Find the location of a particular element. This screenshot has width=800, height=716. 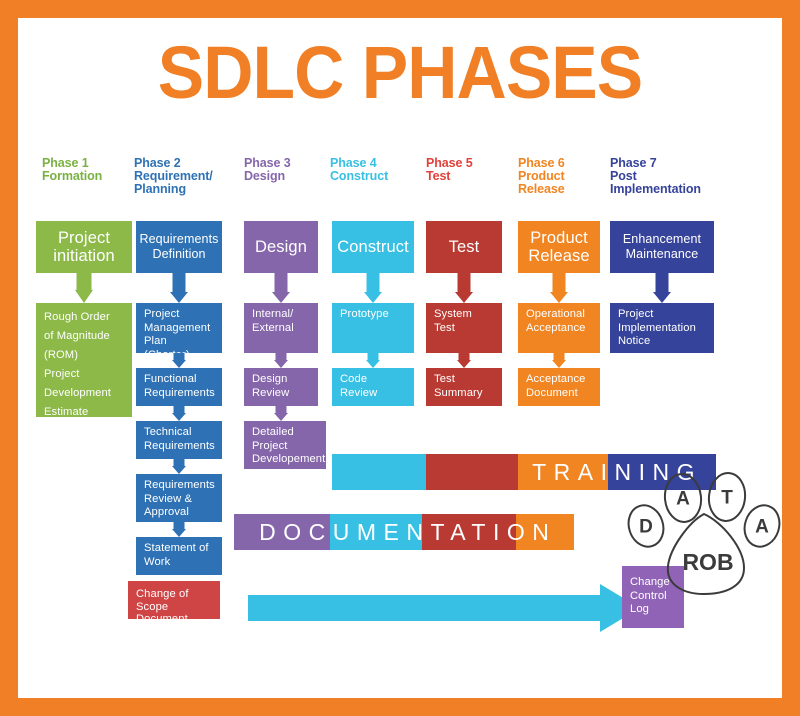

node-internal-external: Internal/ External is located at coordinates (281, 328).